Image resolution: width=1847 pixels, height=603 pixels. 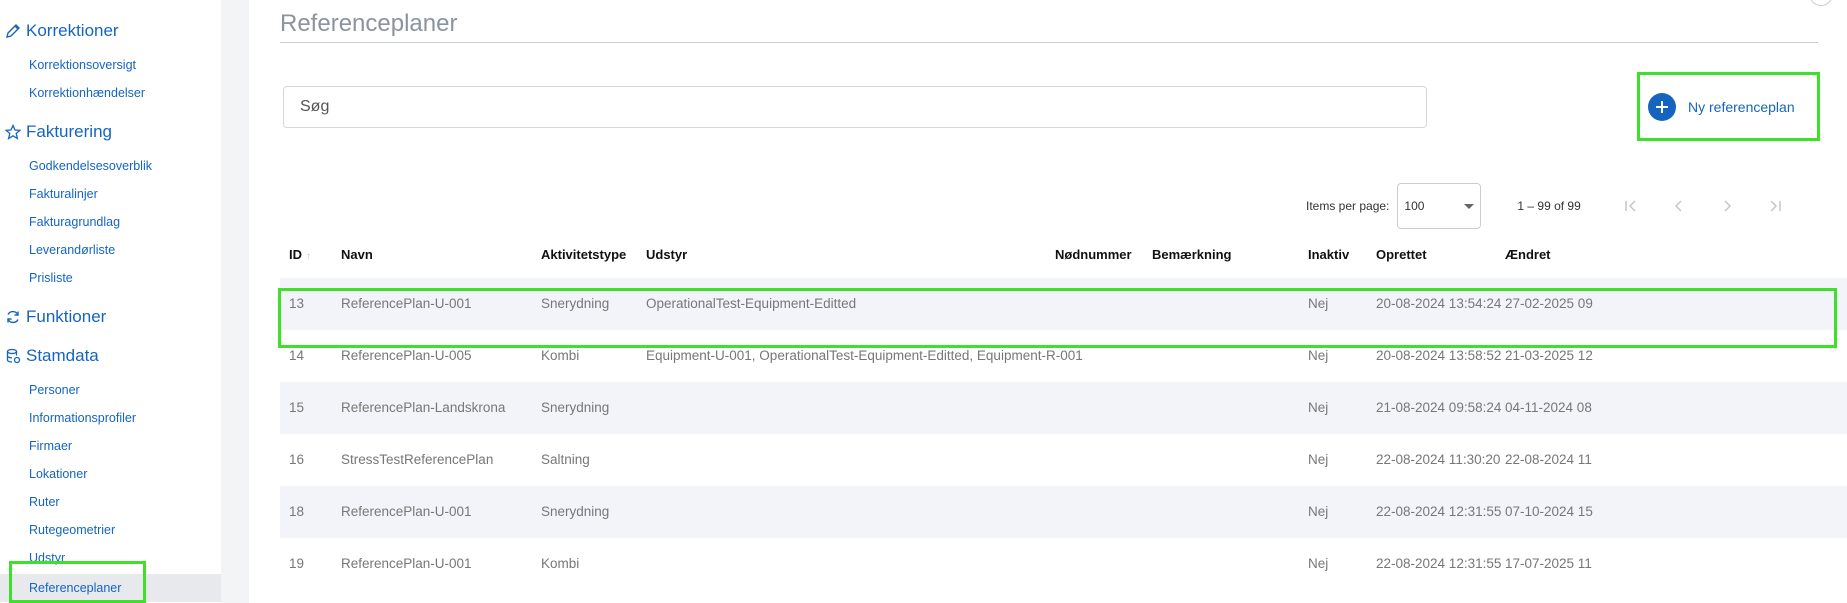 I want to click on header-navn: Navn, so click(x=357, y=254).